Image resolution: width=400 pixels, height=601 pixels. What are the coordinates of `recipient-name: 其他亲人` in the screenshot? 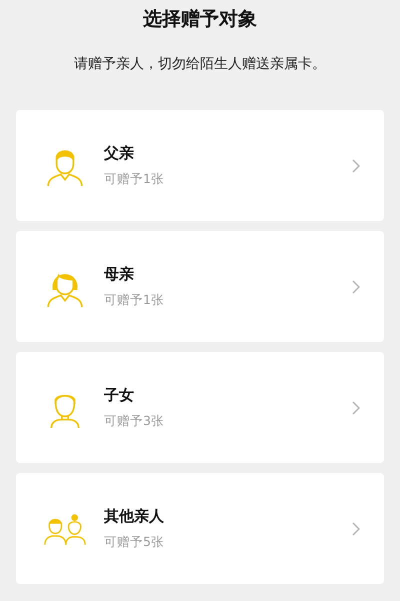 It's located at (134, 516).